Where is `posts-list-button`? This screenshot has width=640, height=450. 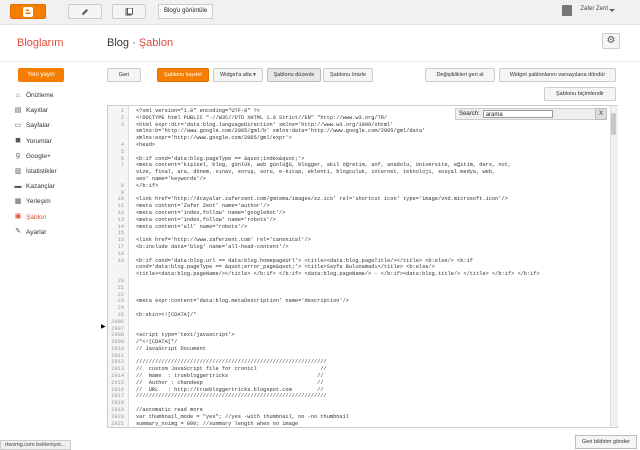 posts-list-button is located at coordinates (129, 11).